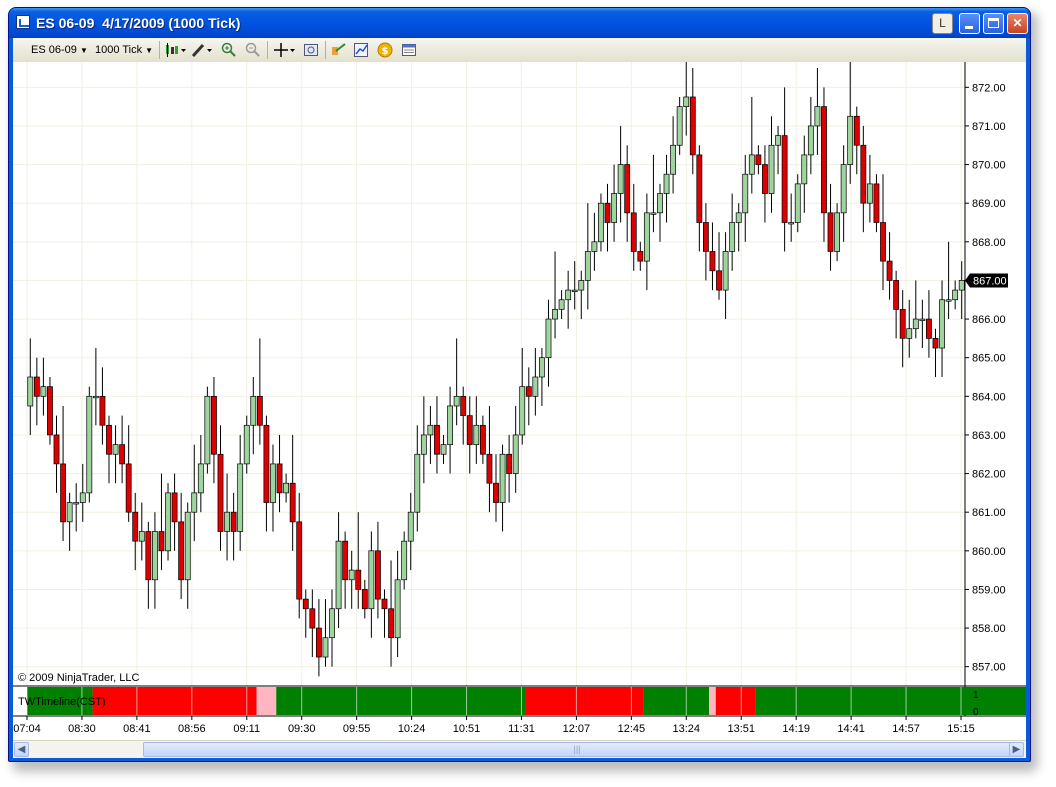 Image resolution: width=1056 pixels, height=787 pixels. What do you see at coordinates (687, 729) in the screenshot?
I see `x-tick-label: 13:24` at bounding box center [687, 729].